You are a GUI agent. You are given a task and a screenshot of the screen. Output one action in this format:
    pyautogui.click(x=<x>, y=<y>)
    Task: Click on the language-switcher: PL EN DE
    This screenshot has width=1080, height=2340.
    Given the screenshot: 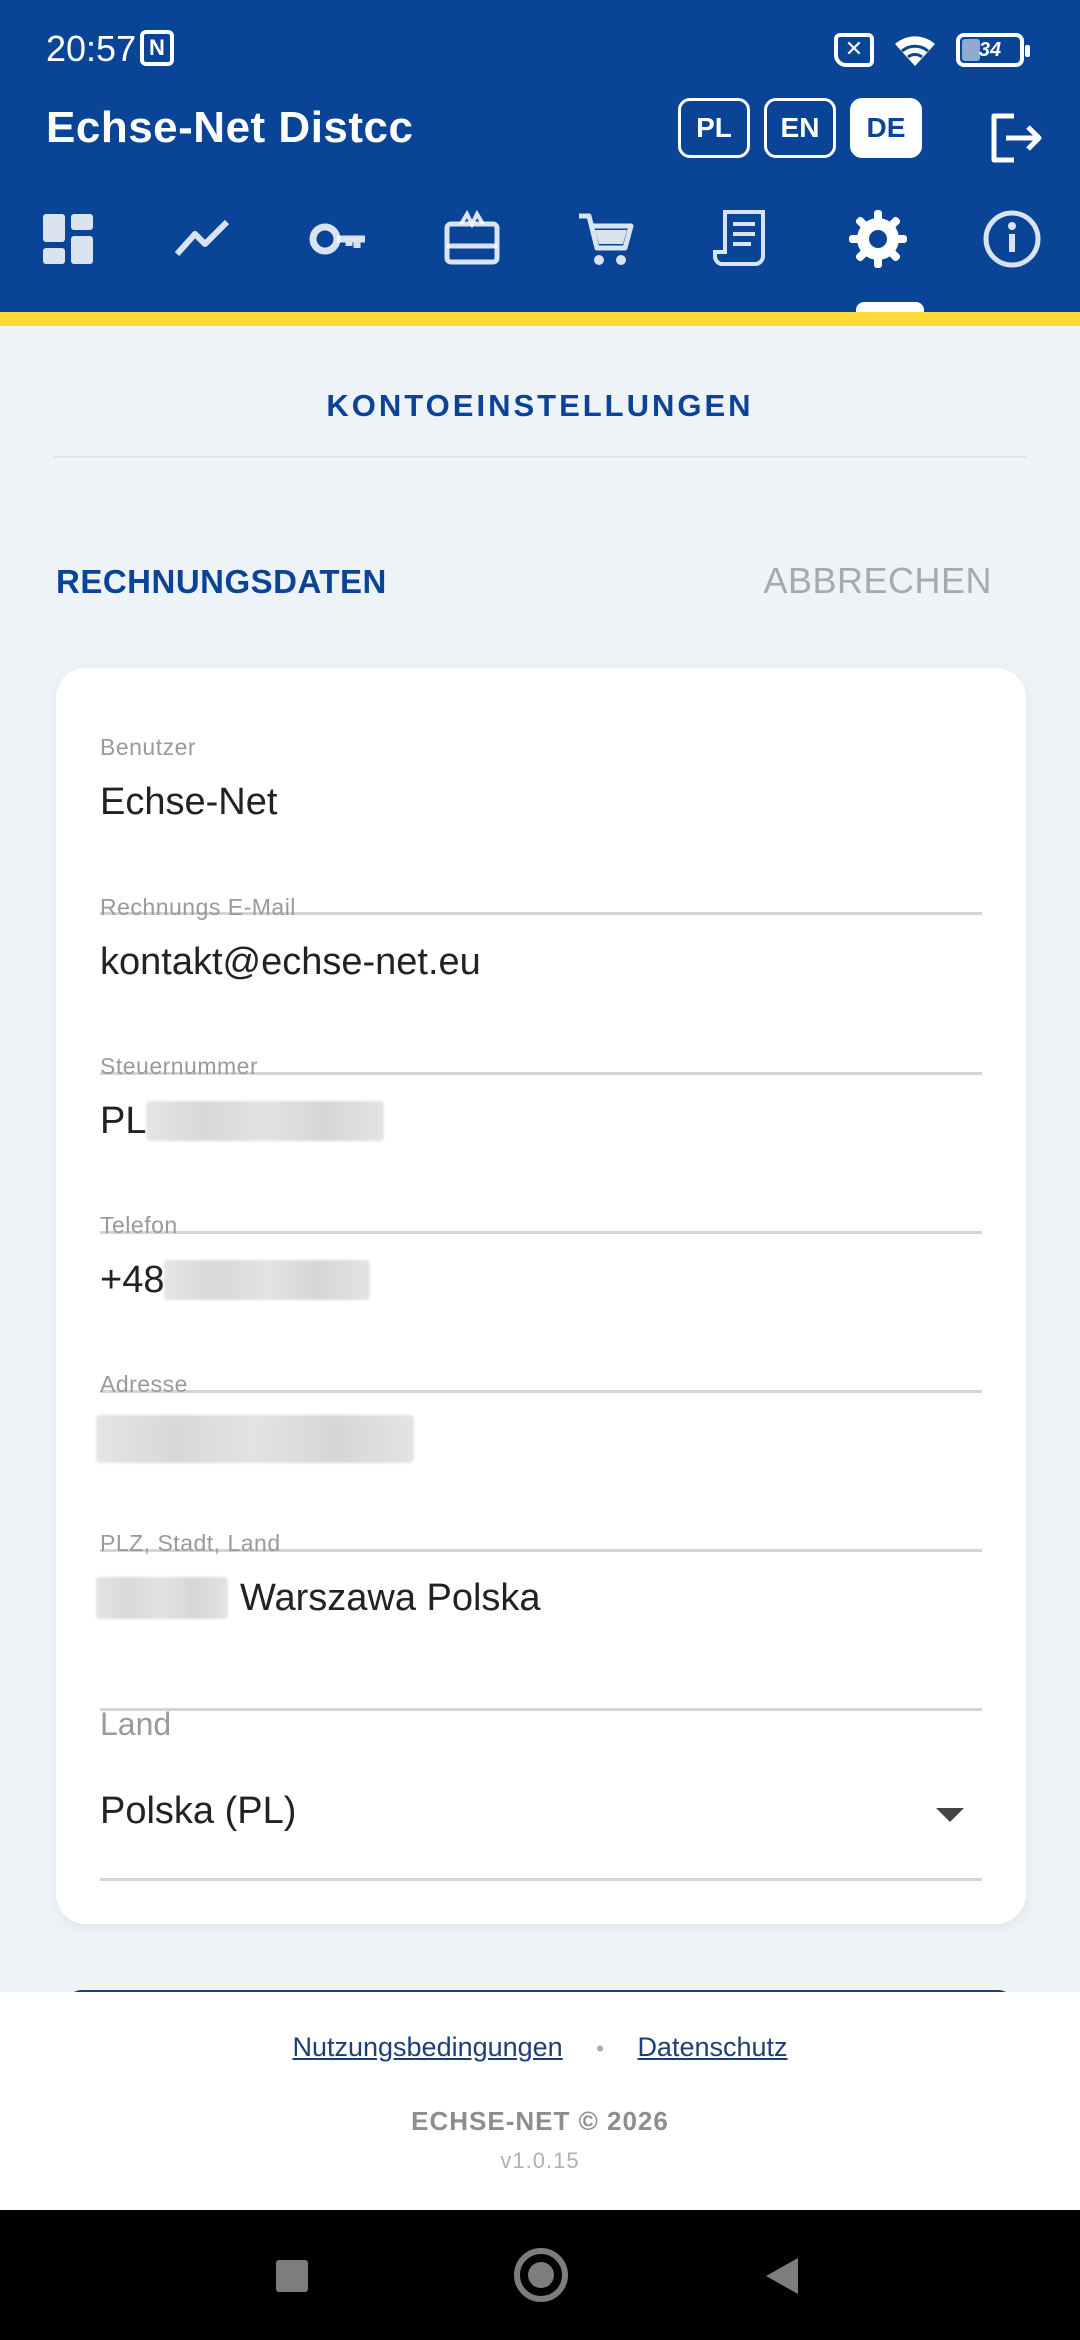 What is the action you would take?
    pyautogui.click(x=800, y=128)
    